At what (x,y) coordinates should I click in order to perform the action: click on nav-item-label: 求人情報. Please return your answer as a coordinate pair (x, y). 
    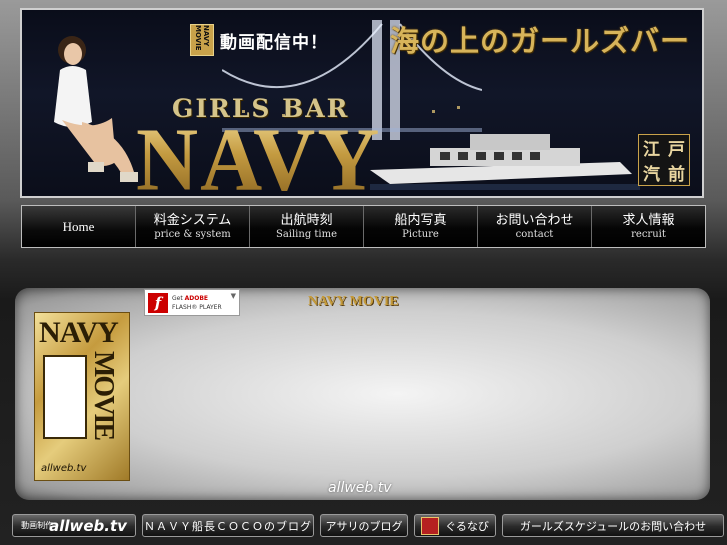
    Looking at the image, I should click on (648, 220).